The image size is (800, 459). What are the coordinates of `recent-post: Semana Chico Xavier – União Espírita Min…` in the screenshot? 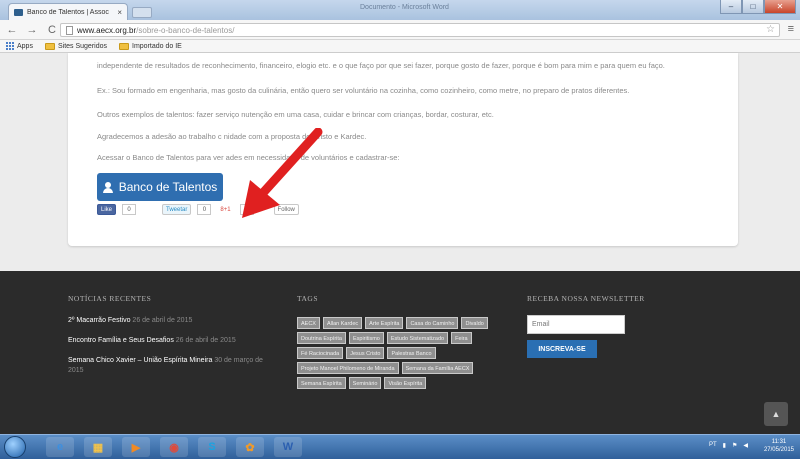 It's located at (173, 366).